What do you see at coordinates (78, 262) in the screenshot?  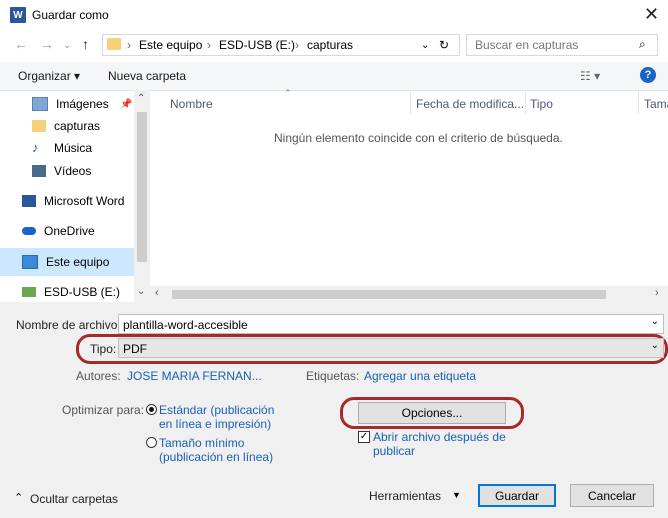 I see `sidebar-item-label: Este equipo` at bounding box center [78, 262].